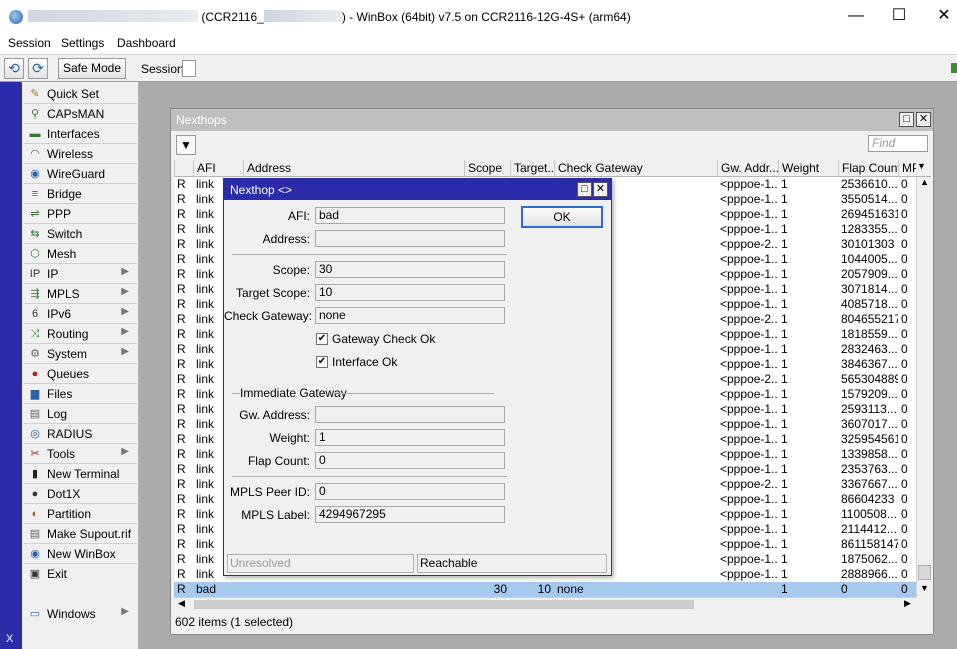  I want to click on sidebar-item-bridge: ≡ Bridge, so click(80, 194).